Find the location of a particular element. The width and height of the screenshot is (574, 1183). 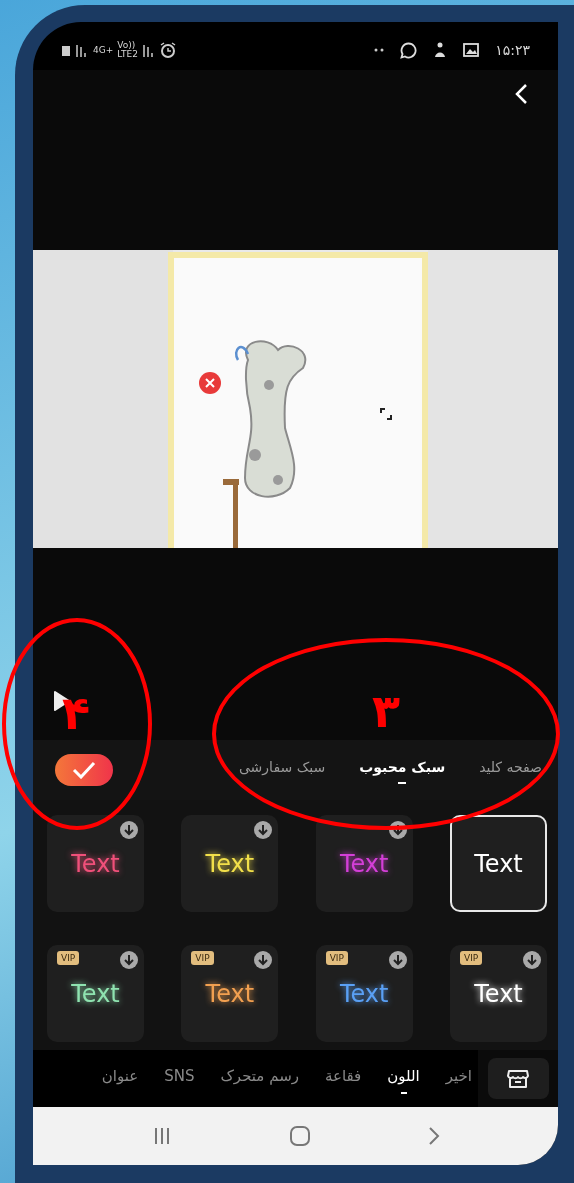

home-button is located at coordinates (299, 1136).